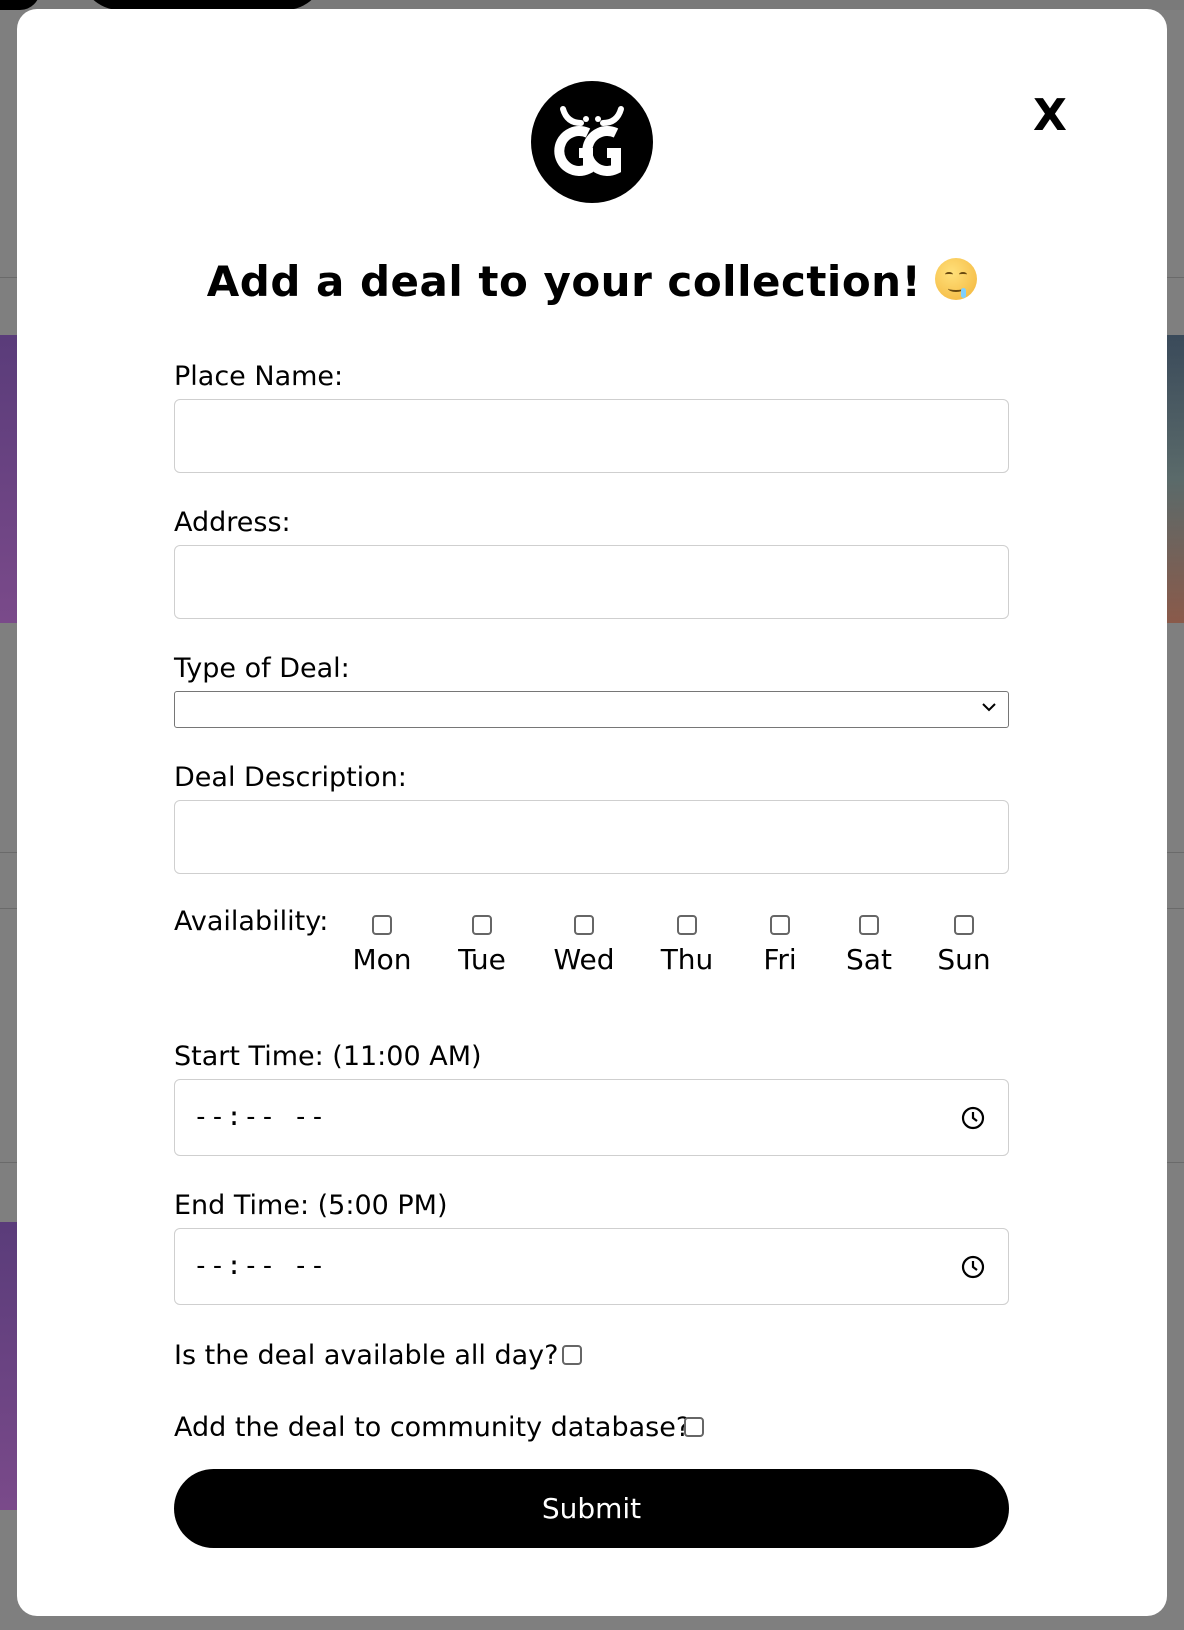 This screenshot has height=1630, width=1184. I want to click on start-time-label: Start Time: (11:00 AM), so click(328, 1056).